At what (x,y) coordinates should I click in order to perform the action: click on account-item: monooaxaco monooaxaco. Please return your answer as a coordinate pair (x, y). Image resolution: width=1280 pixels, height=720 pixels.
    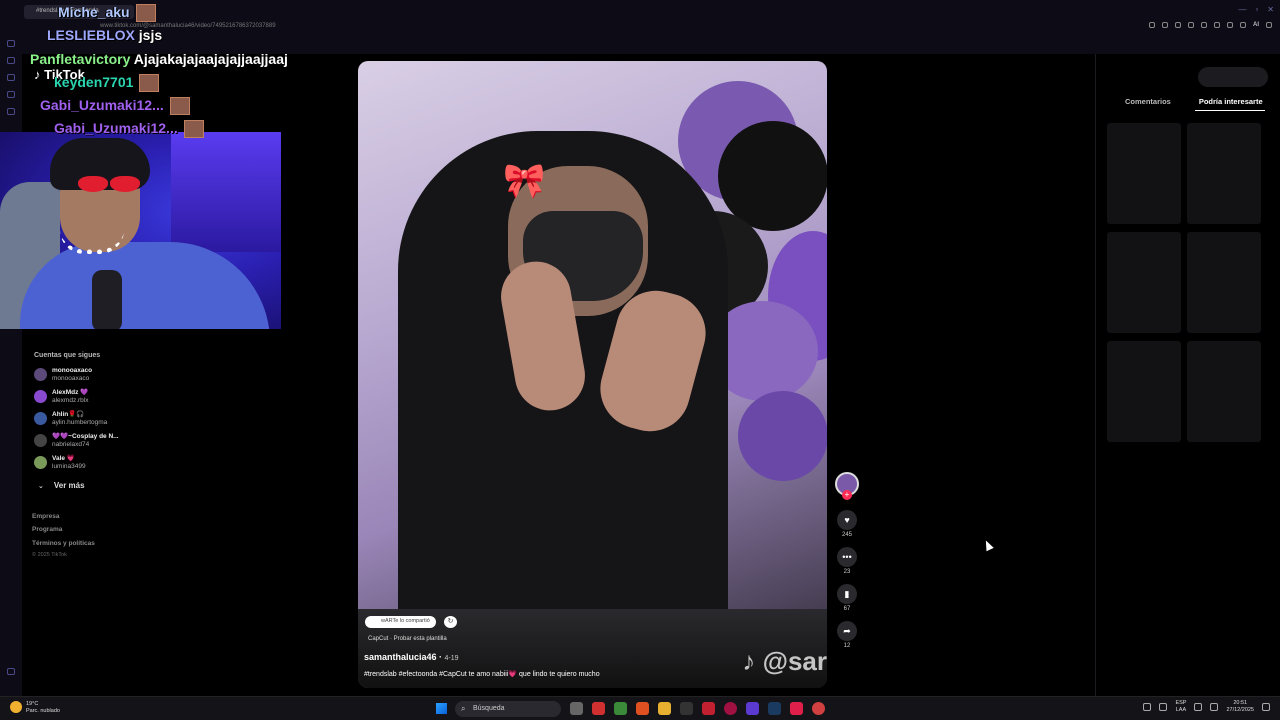
    Looking at the image, I should click on (63, 375).